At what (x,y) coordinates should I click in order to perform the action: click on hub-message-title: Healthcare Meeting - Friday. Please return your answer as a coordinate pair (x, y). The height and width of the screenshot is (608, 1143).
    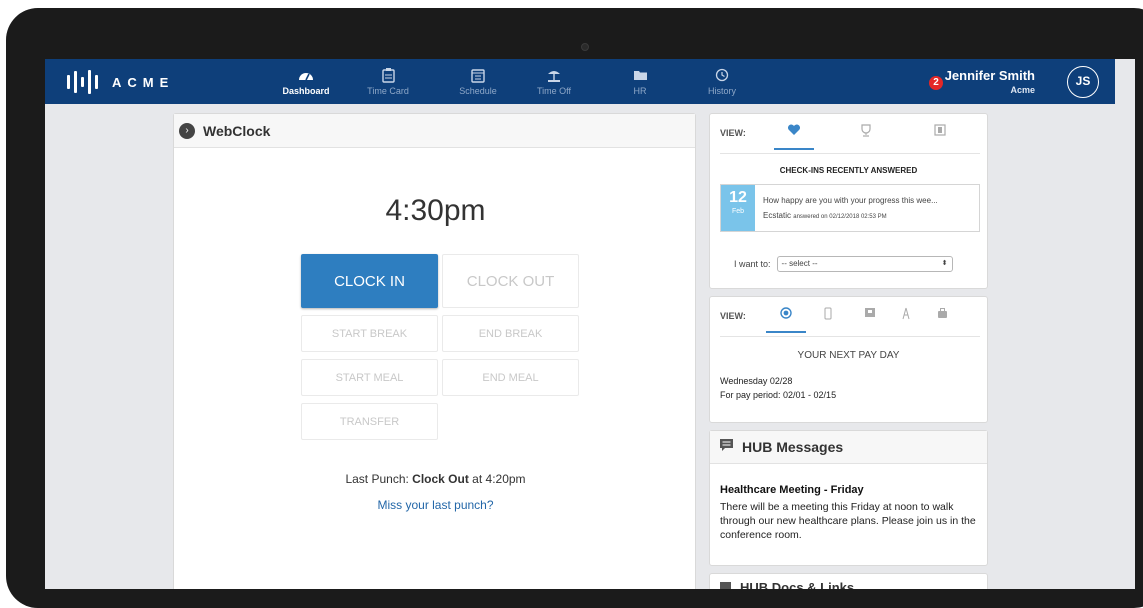
    Looking at the image, I should click on (792, 490).